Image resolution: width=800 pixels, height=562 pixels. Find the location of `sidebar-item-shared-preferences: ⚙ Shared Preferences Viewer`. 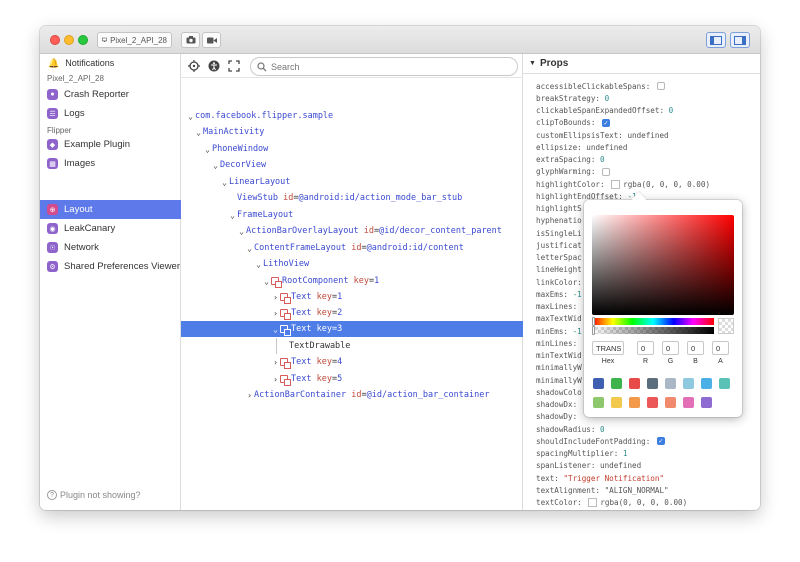

sidebar-item-shared-preferences: ⚙ Shared Preferences Viewer is located at coordinates (110, 266).